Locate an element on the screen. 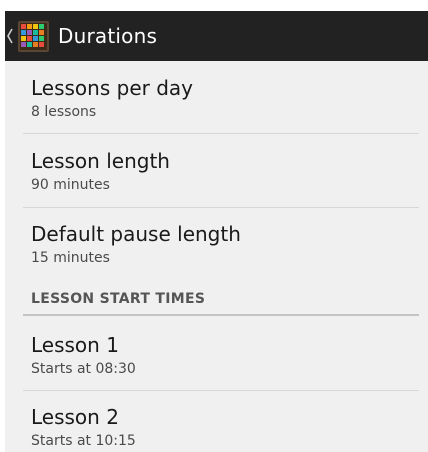  pref-title: Lesson 2 is located at coordinates (75, 417).